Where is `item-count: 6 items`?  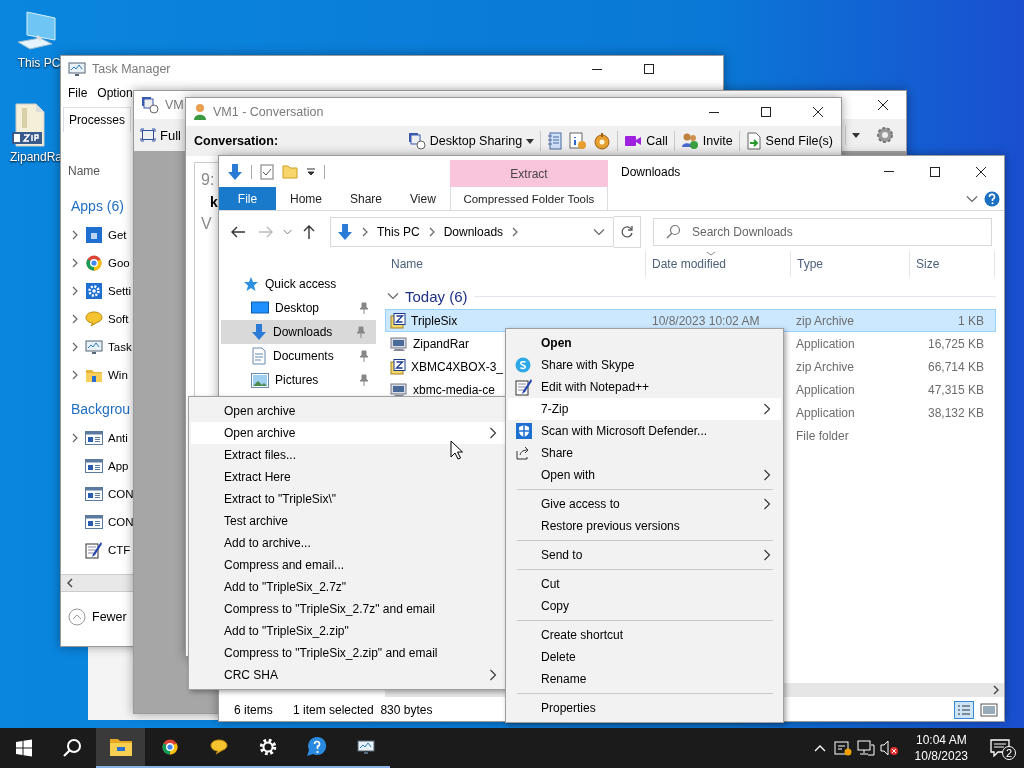
item-count: 6 items is located at coordinates (254, 710).